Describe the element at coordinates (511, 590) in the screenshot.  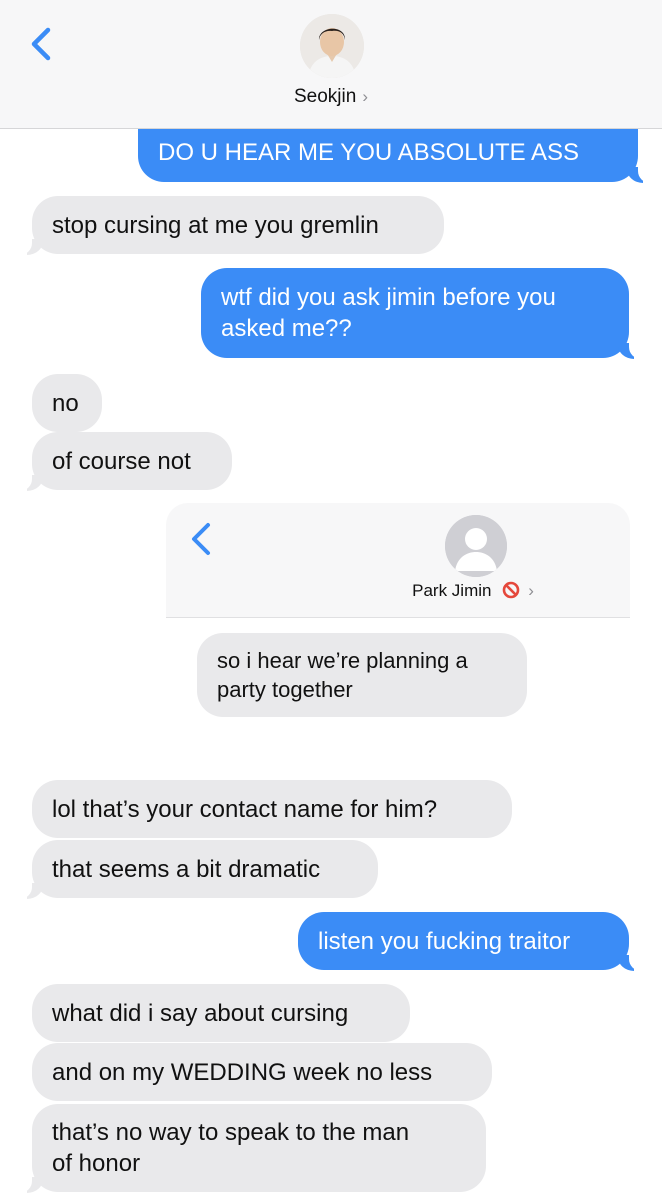
I see `no-entry-emoji-icon` at that location.